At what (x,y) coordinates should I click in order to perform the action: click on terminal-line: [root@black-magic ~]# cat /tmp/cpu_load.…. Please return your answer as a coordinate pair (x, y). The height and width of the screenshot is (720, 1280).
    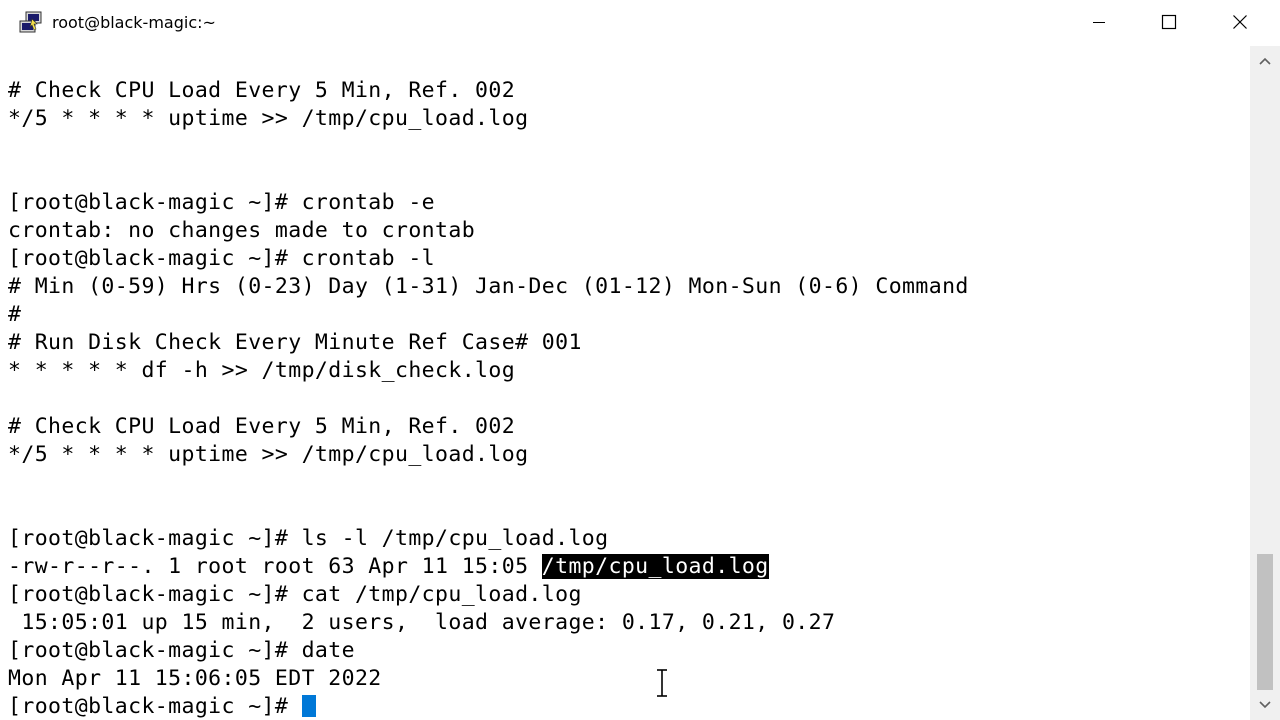
    Looking at the image, I should click on (295, 594).